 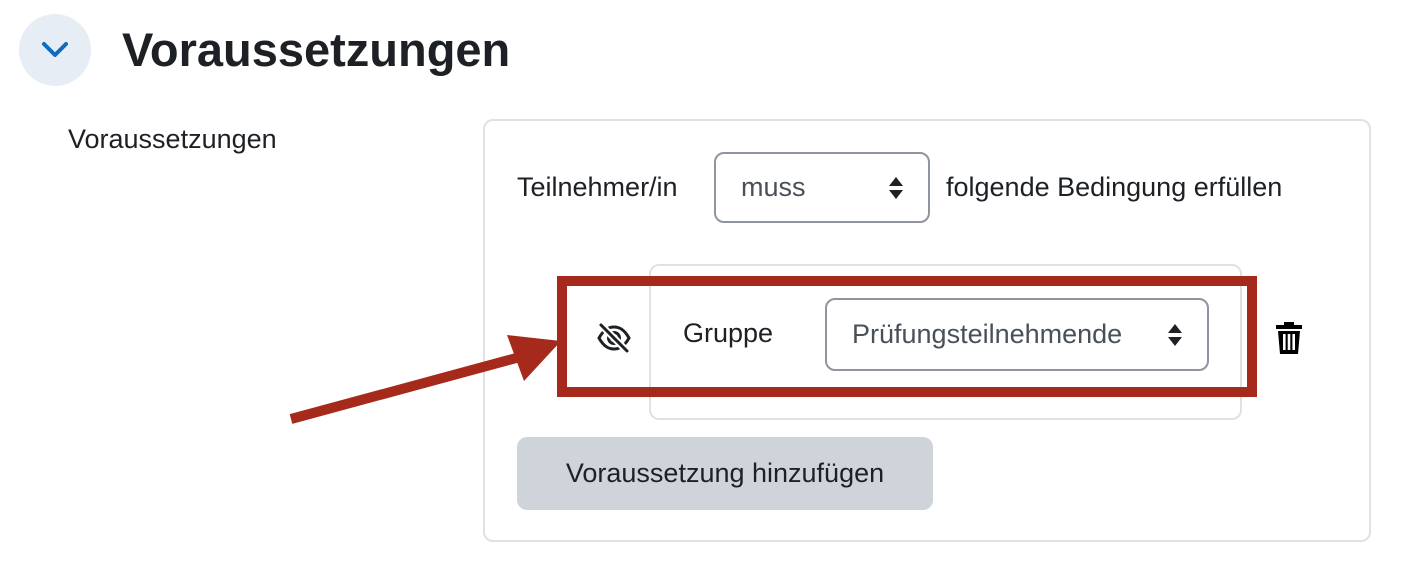 What do you see at coordinates (1114, 187) in the screenshot?
I see `condition-label: folgende Bedingung erfüllen` at bounding box center [1114, 187].